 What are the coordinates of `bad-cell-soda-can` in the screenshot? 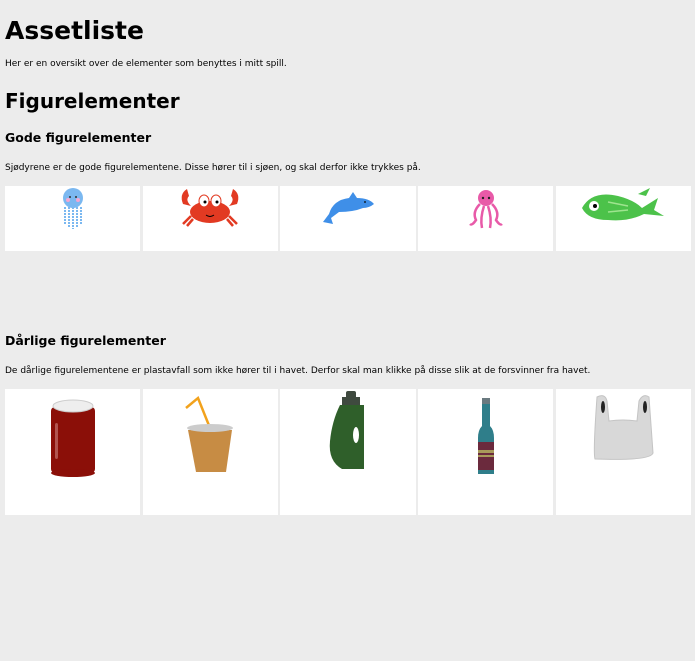 It's located at (73, 452).